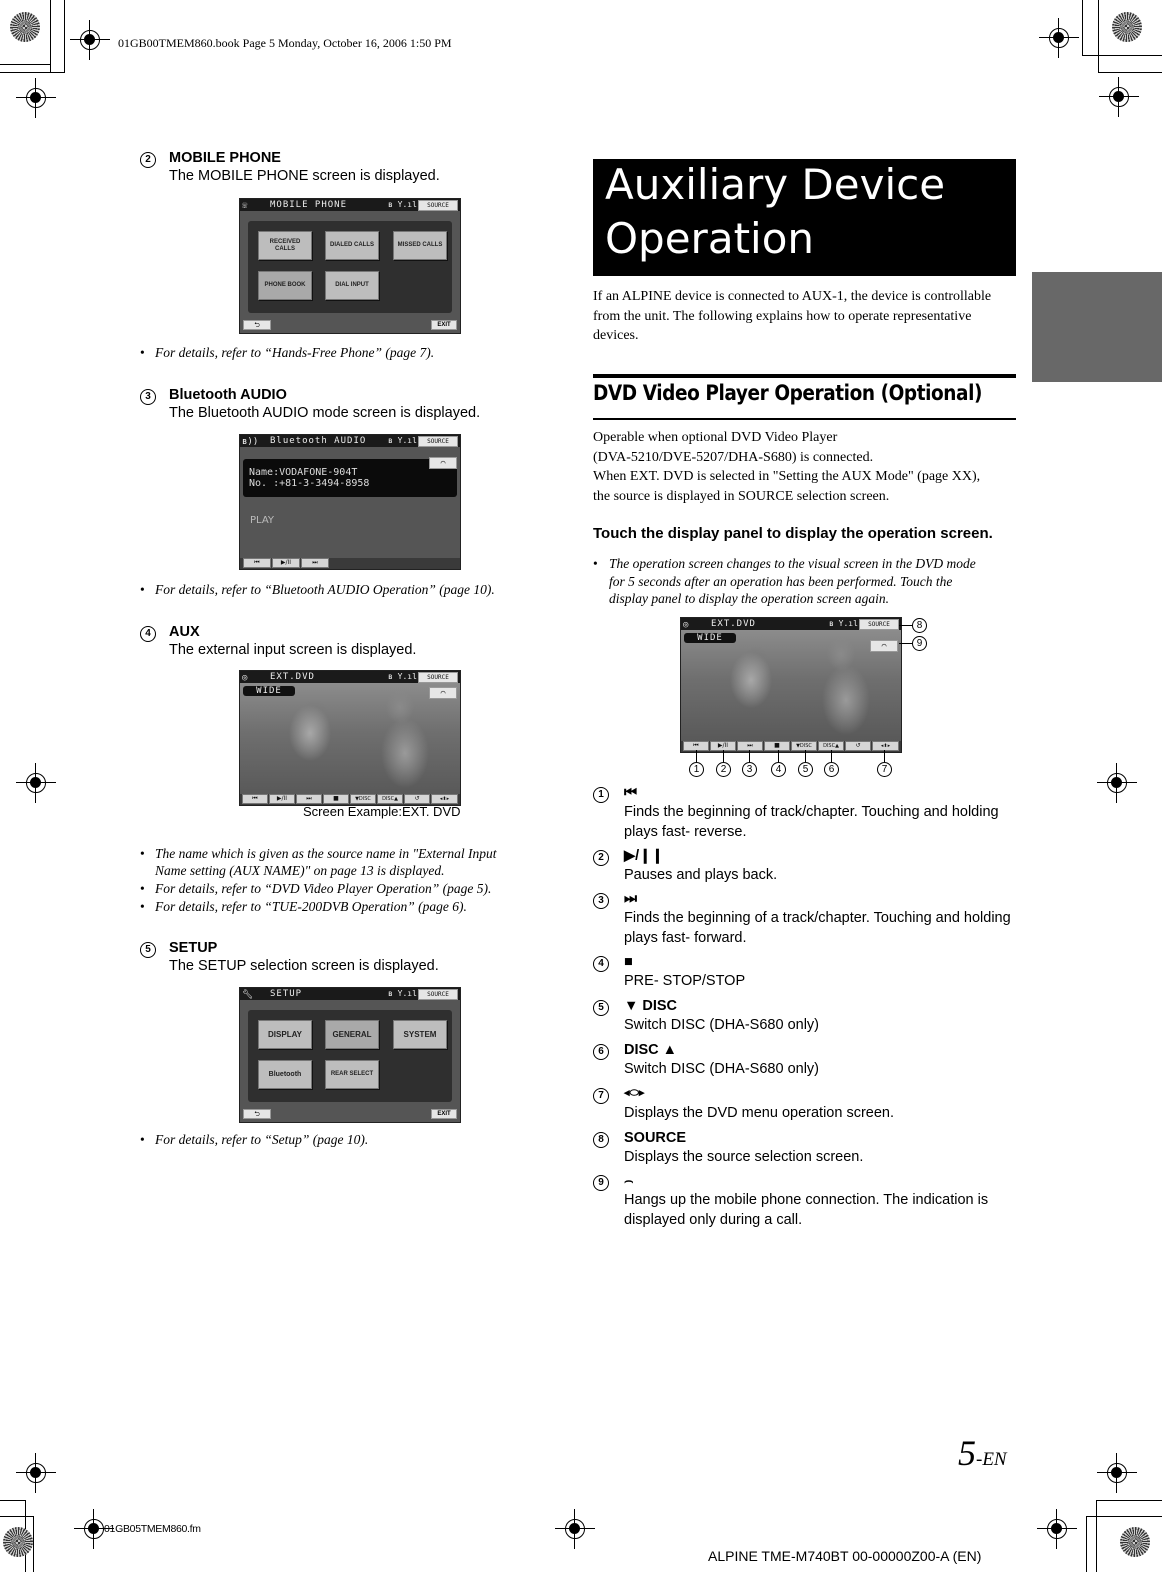 The image size is (1162, 1572). Describe the element at coordinates (352, 1034) in the screenshot. I see `general-button: GENERAL` at that location.